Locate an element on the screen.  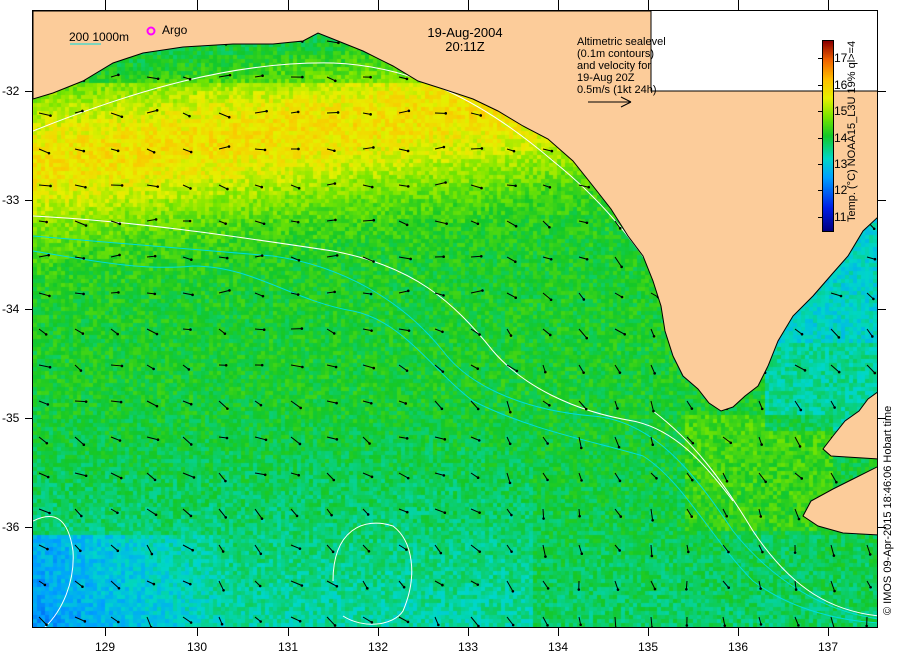
lon-tick-label: 130 is located at coordinates (197, 647).